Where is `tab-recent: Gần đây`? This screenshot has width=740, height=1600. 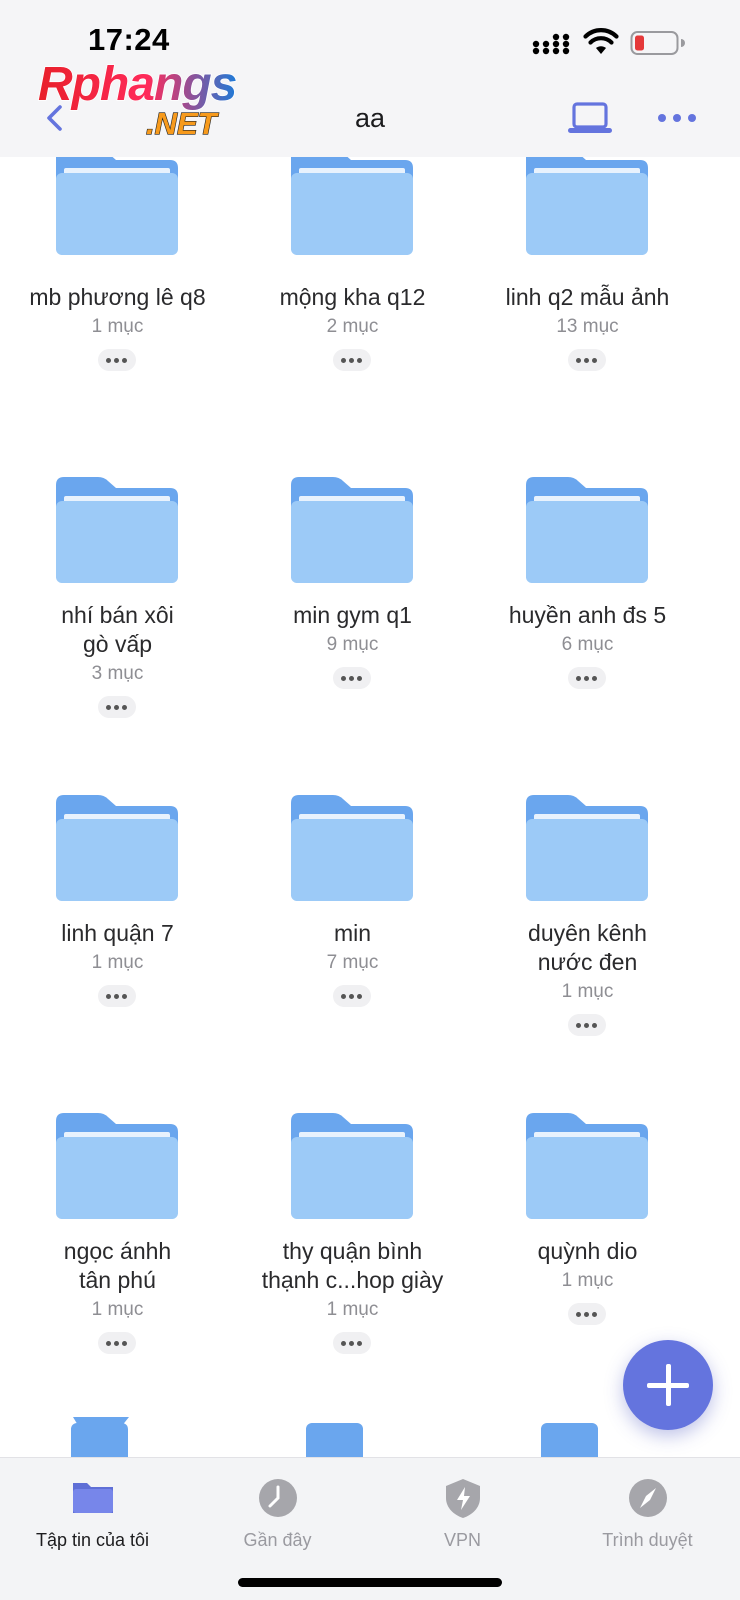 tab-recent: Gần đây is located at coordinates (277, 1515).